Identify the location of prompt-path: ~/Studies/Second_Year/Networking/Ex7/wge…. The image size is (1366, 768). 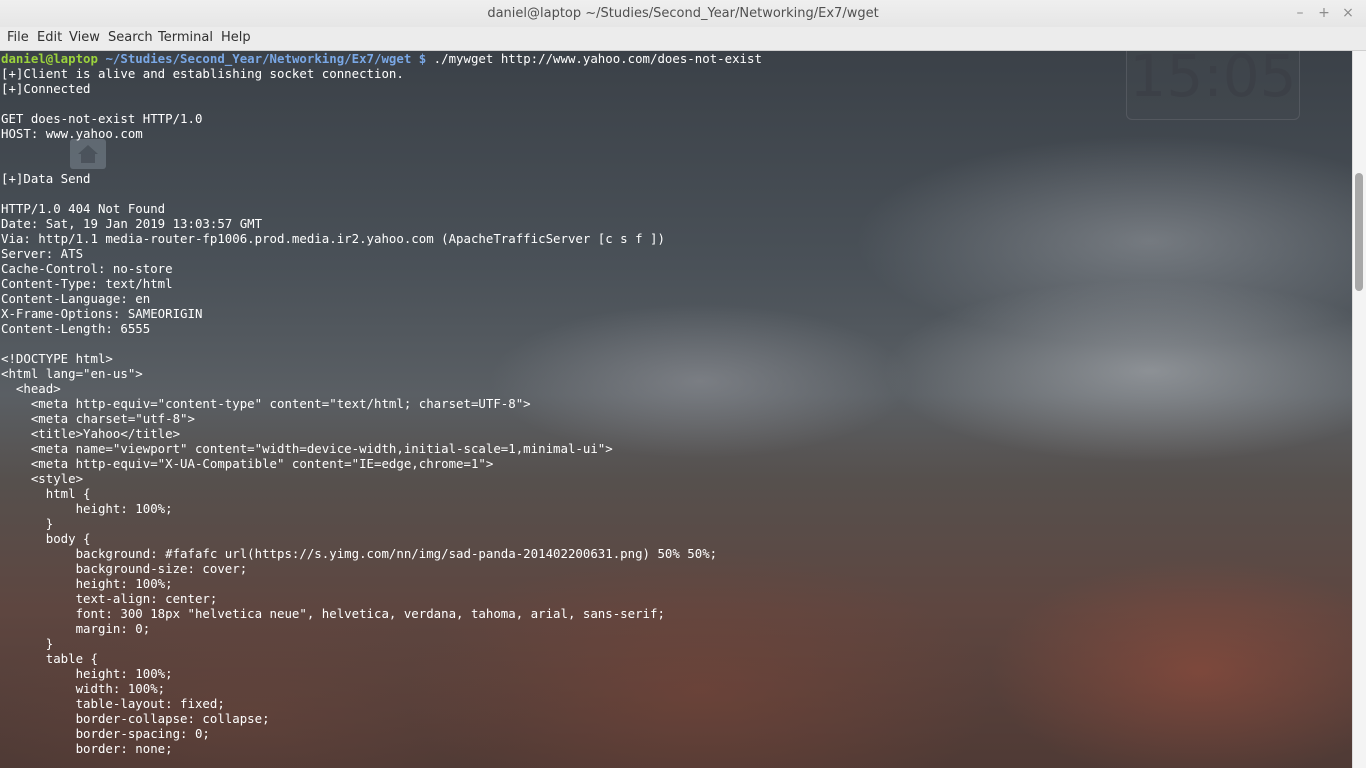
(262, 58).